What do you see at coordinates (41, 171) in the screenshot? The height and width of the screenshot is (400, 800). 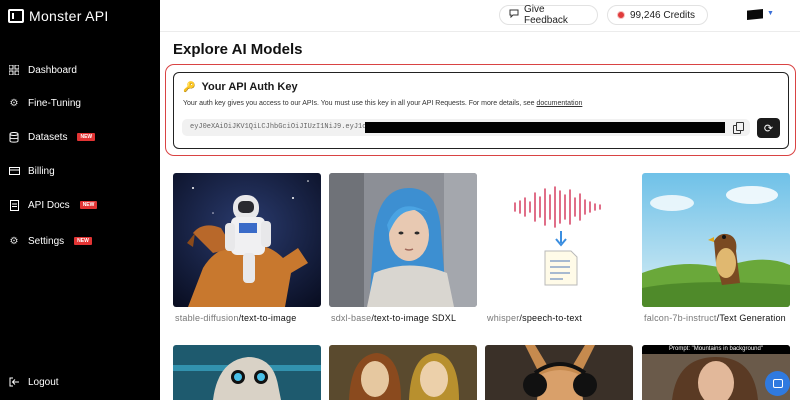 I see `sidebar-item-label: Billing` at bounding box center [41, 171].